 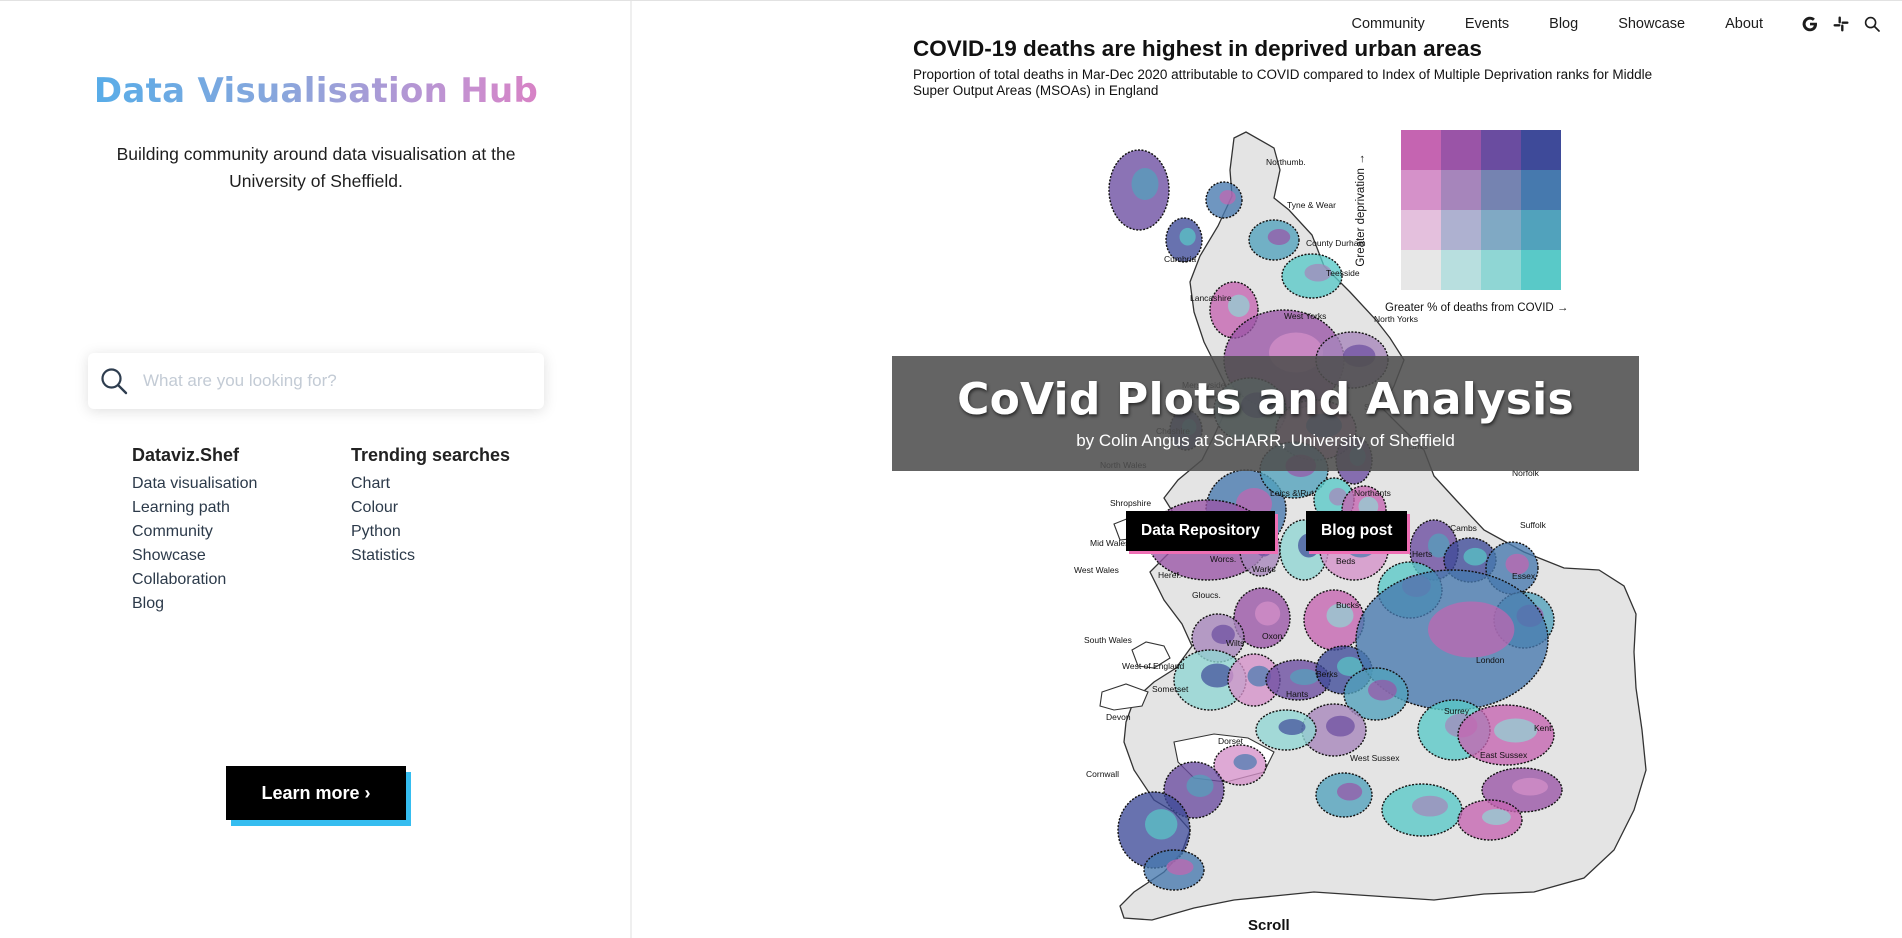 I want to click on region-label: South Wales, so click(x=1108, y=640).